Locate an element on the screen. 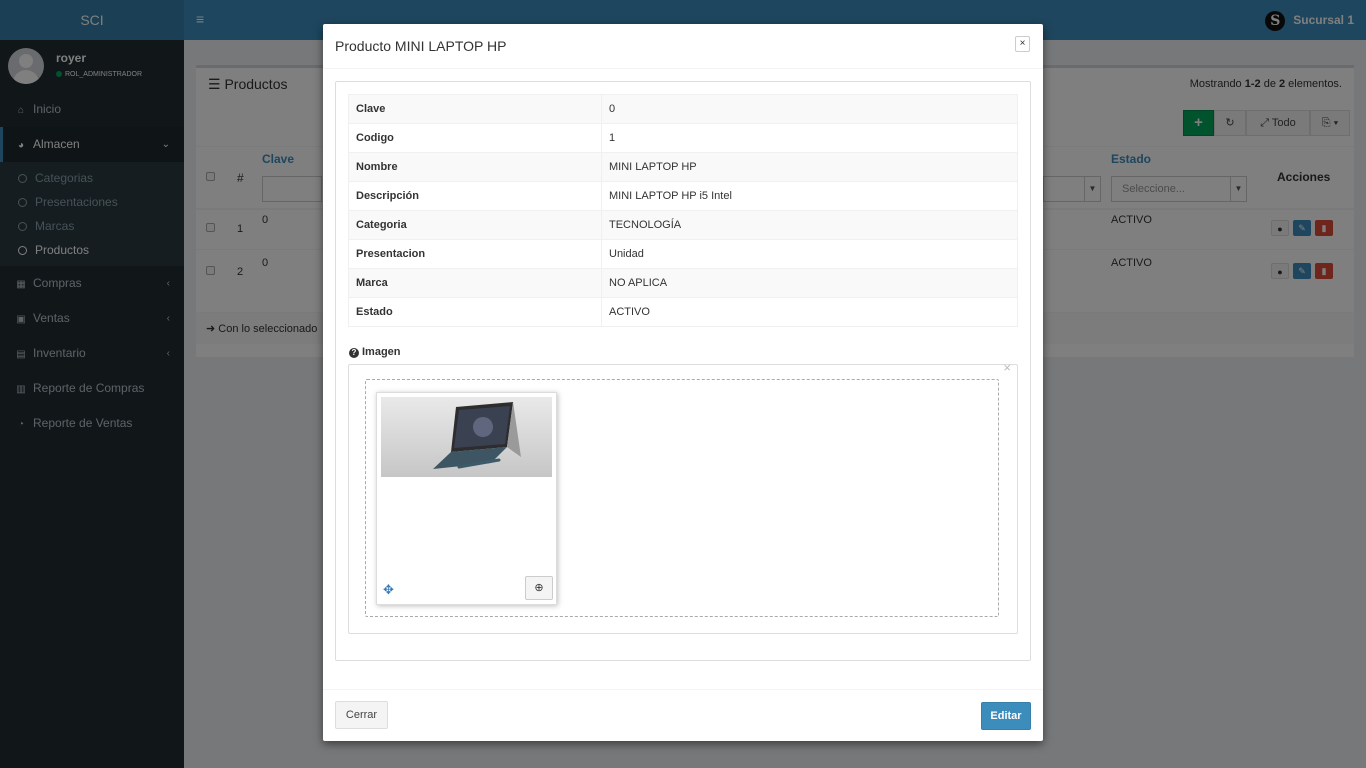  image-thumbnail: ✥ ⊕ is located at coordinates (466, 498).